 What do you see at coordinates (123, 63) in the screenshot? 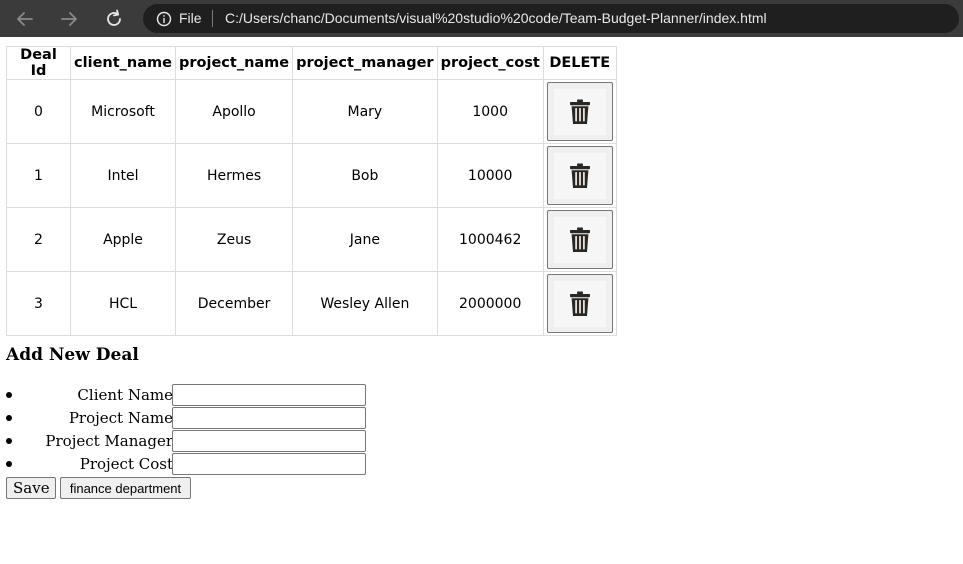
I see `header-client-name: client_name` at bounding box center [123, 63].